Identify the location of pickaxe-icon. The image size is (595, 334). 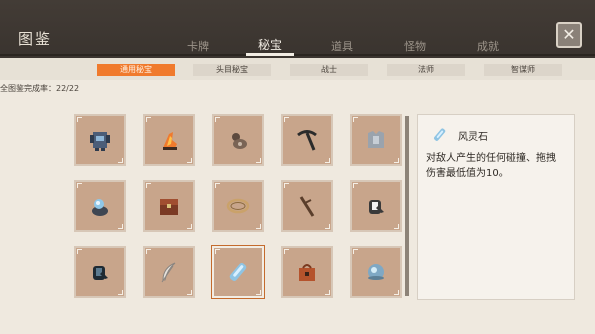
(307, 140).